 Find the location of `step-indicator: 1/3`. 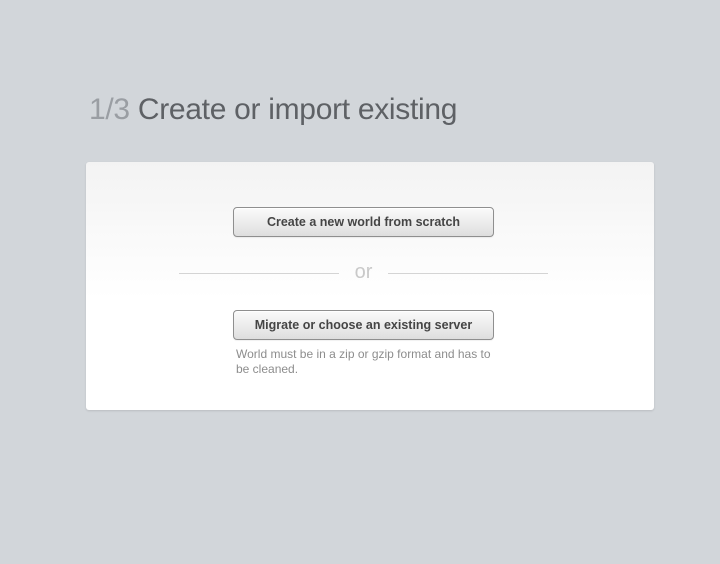

step-indicator: 1/3 is located at coordinates (109, 109).